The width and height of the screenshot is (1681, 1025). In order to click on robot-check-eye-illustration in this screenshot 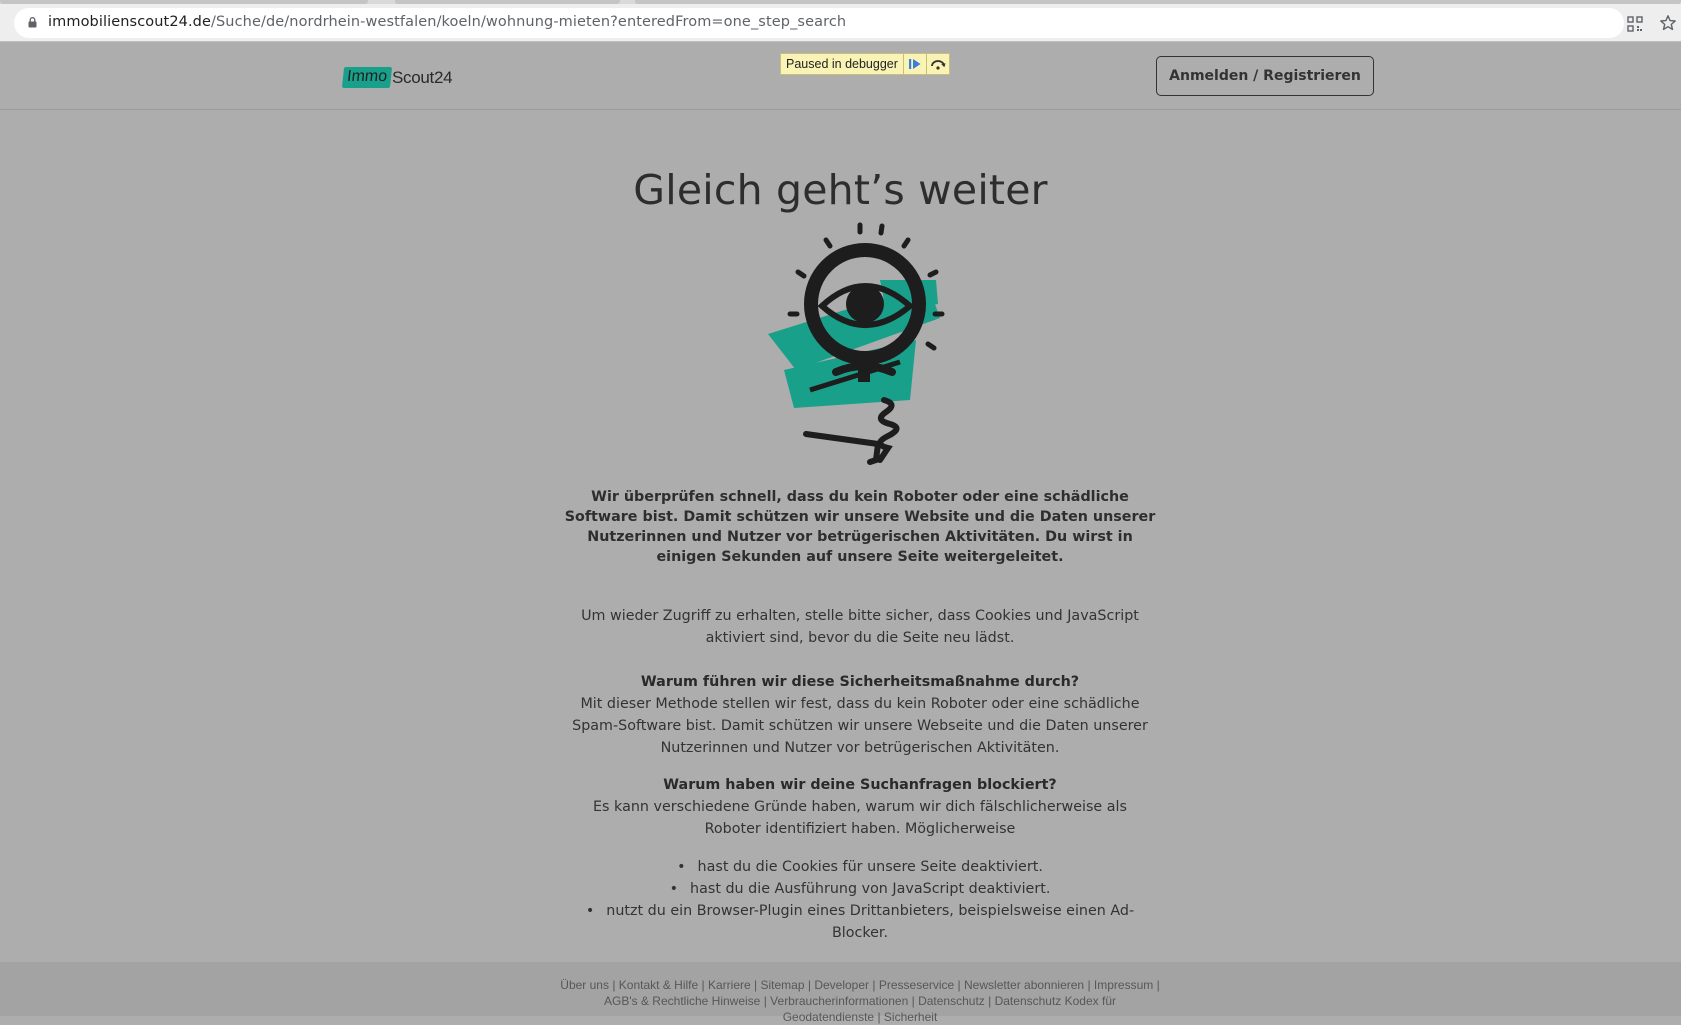, I will do `click(856, 343)`.